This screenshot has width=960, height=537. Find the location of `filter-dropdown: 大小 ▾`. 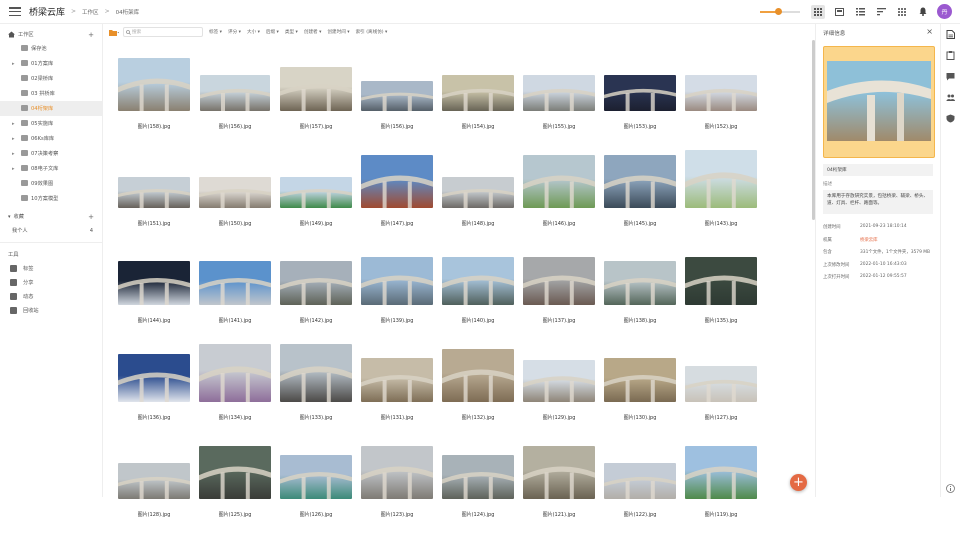

filter-dropdown: 大小 ▾ is located at coordinates (253, 32).